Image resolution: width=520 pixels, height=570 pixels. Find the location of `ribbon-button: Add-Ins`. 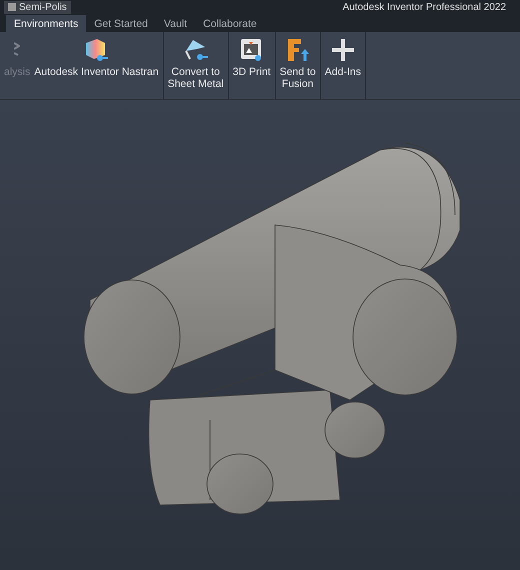

ribbon-button: Add-Ins is located at coordinates (342, 65).